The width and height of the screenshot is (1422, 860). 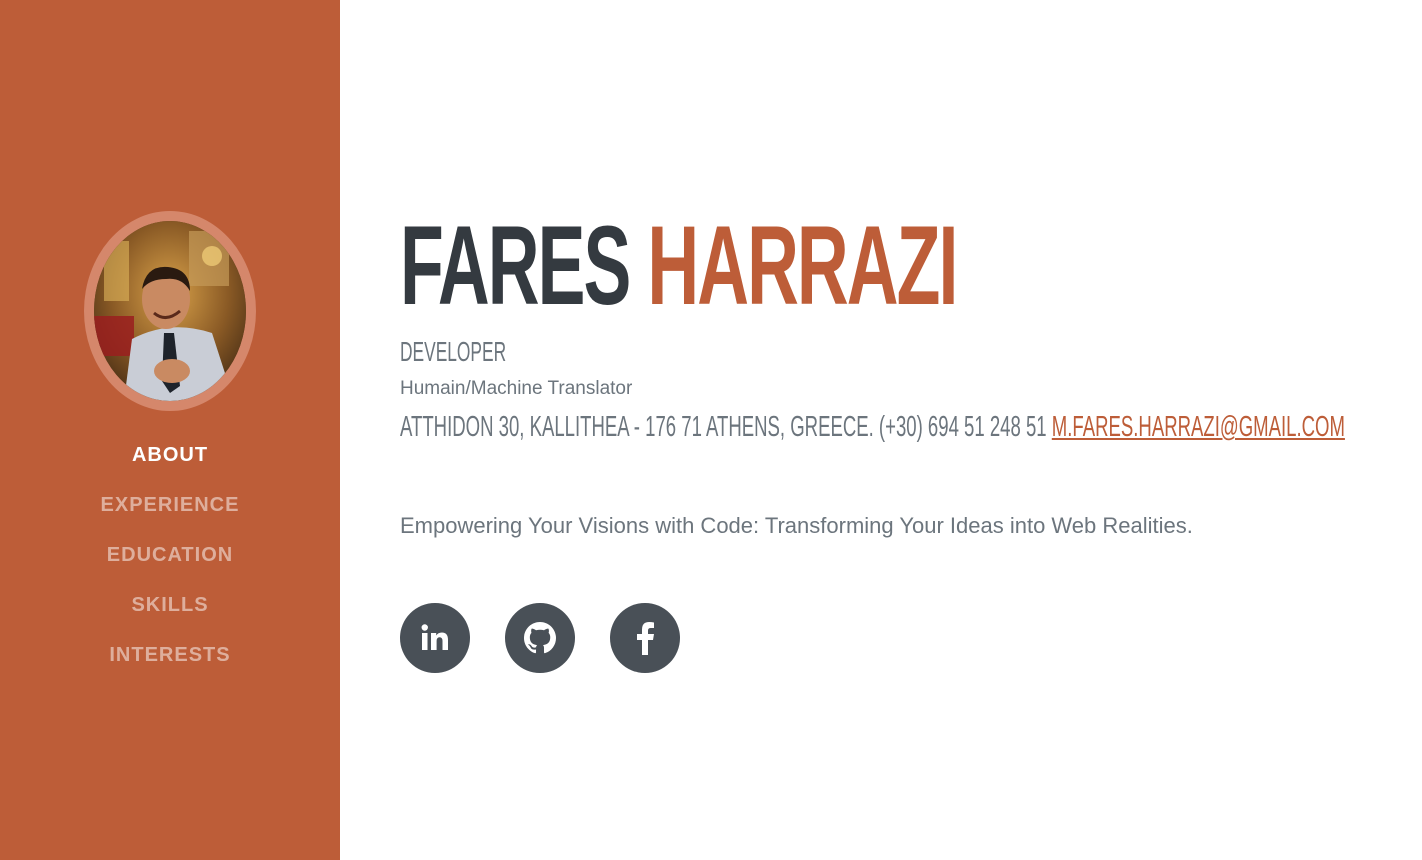 I want to click on email-link: M.FARES.HARRAZI@GMAIL.COM, so click(x=1198, y=427).